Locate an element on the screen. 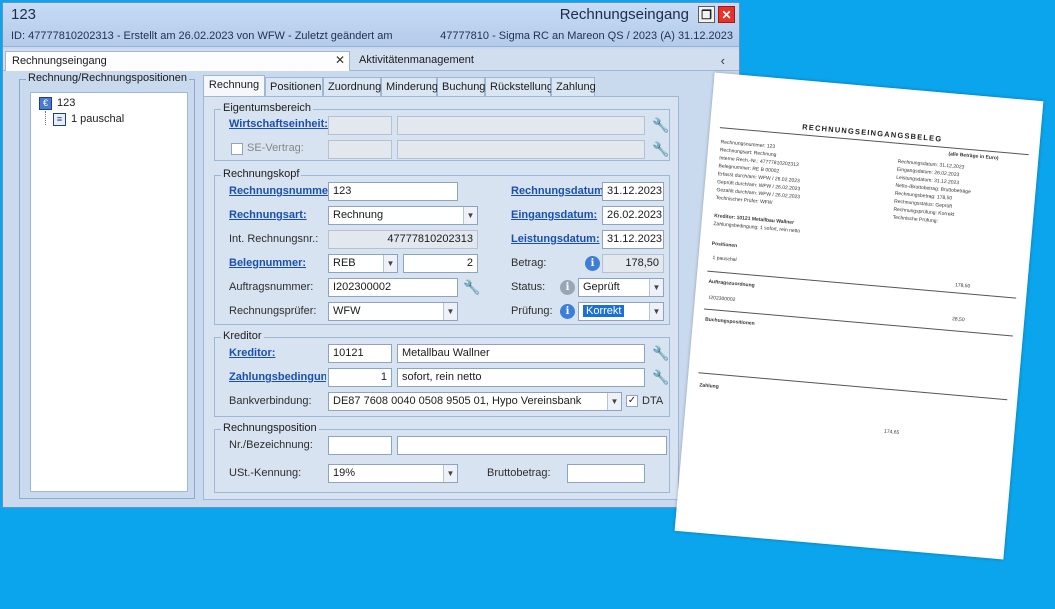 This screenshot has width=1055, height=609. eigentum-legend: Eigentumsbereich is located at coordinates (267, 108).